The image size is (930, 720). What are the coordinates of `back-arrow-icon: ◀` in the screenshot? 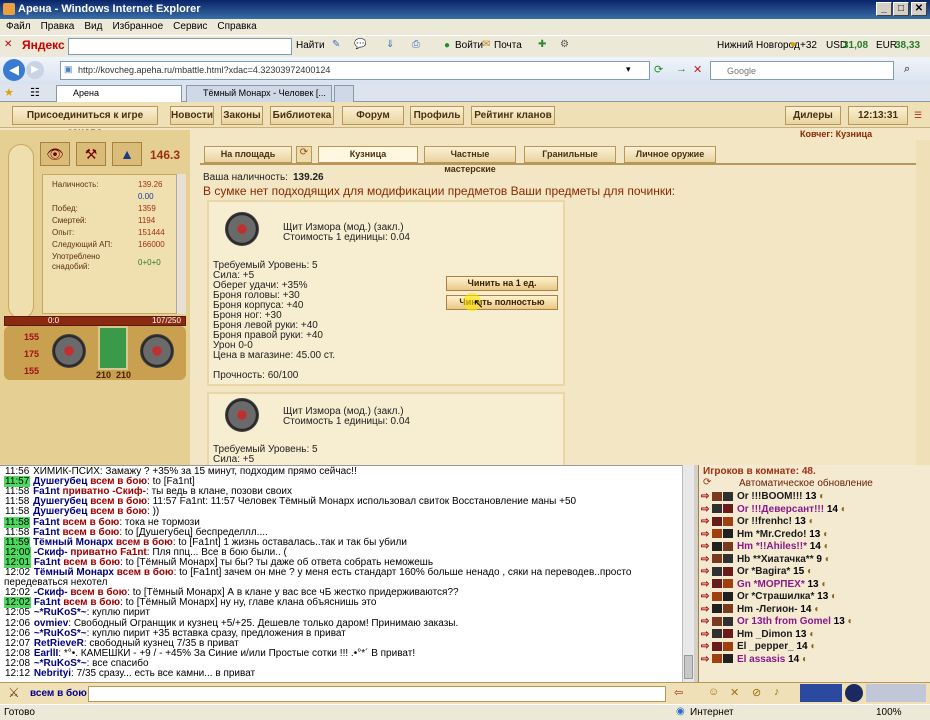 It's located at (14, 70).